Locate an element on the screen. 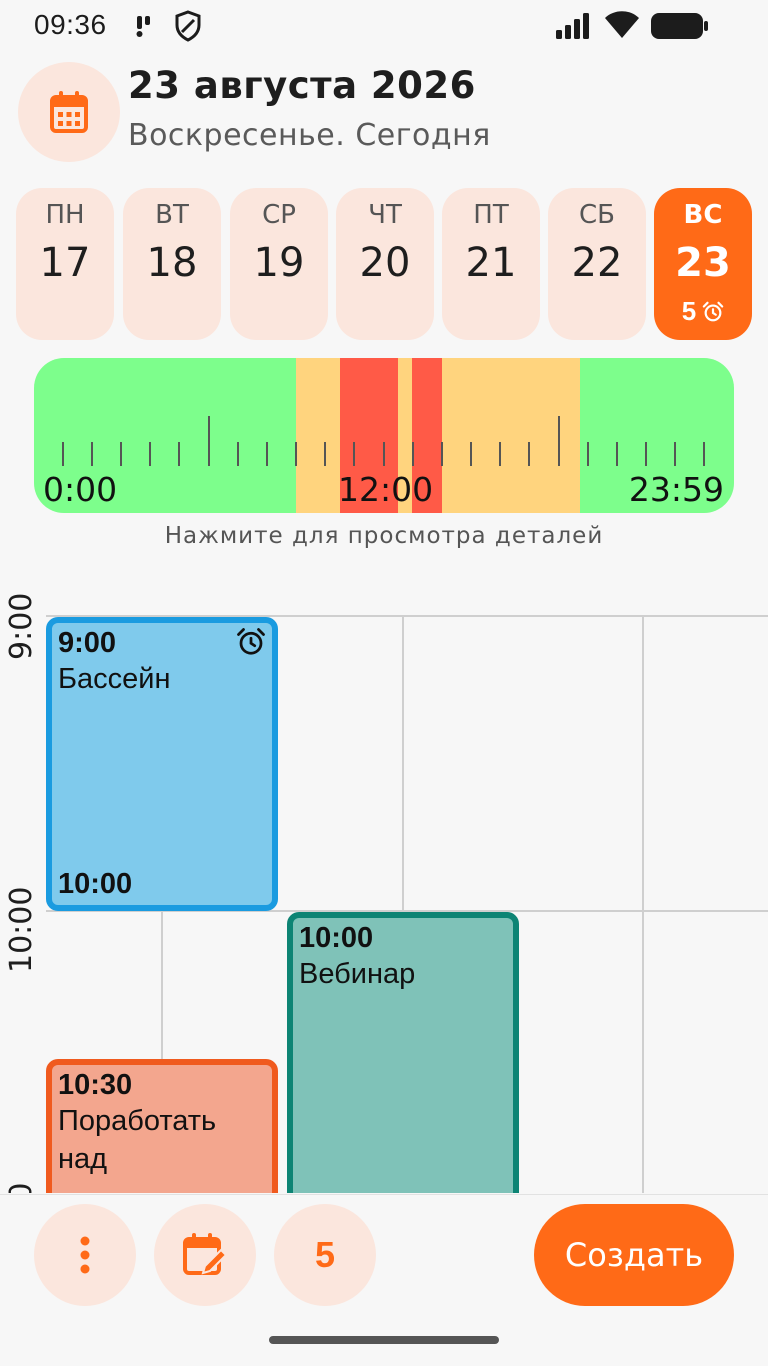  event-card: 10:30 Поработать над is located at coordinates (162, 1126).